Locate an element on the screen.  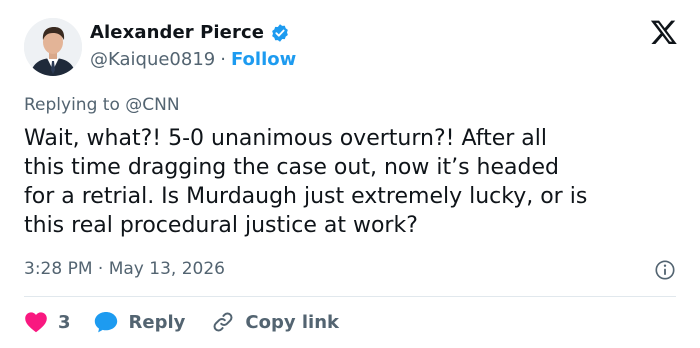
divider is located at coordinates (350, 296).